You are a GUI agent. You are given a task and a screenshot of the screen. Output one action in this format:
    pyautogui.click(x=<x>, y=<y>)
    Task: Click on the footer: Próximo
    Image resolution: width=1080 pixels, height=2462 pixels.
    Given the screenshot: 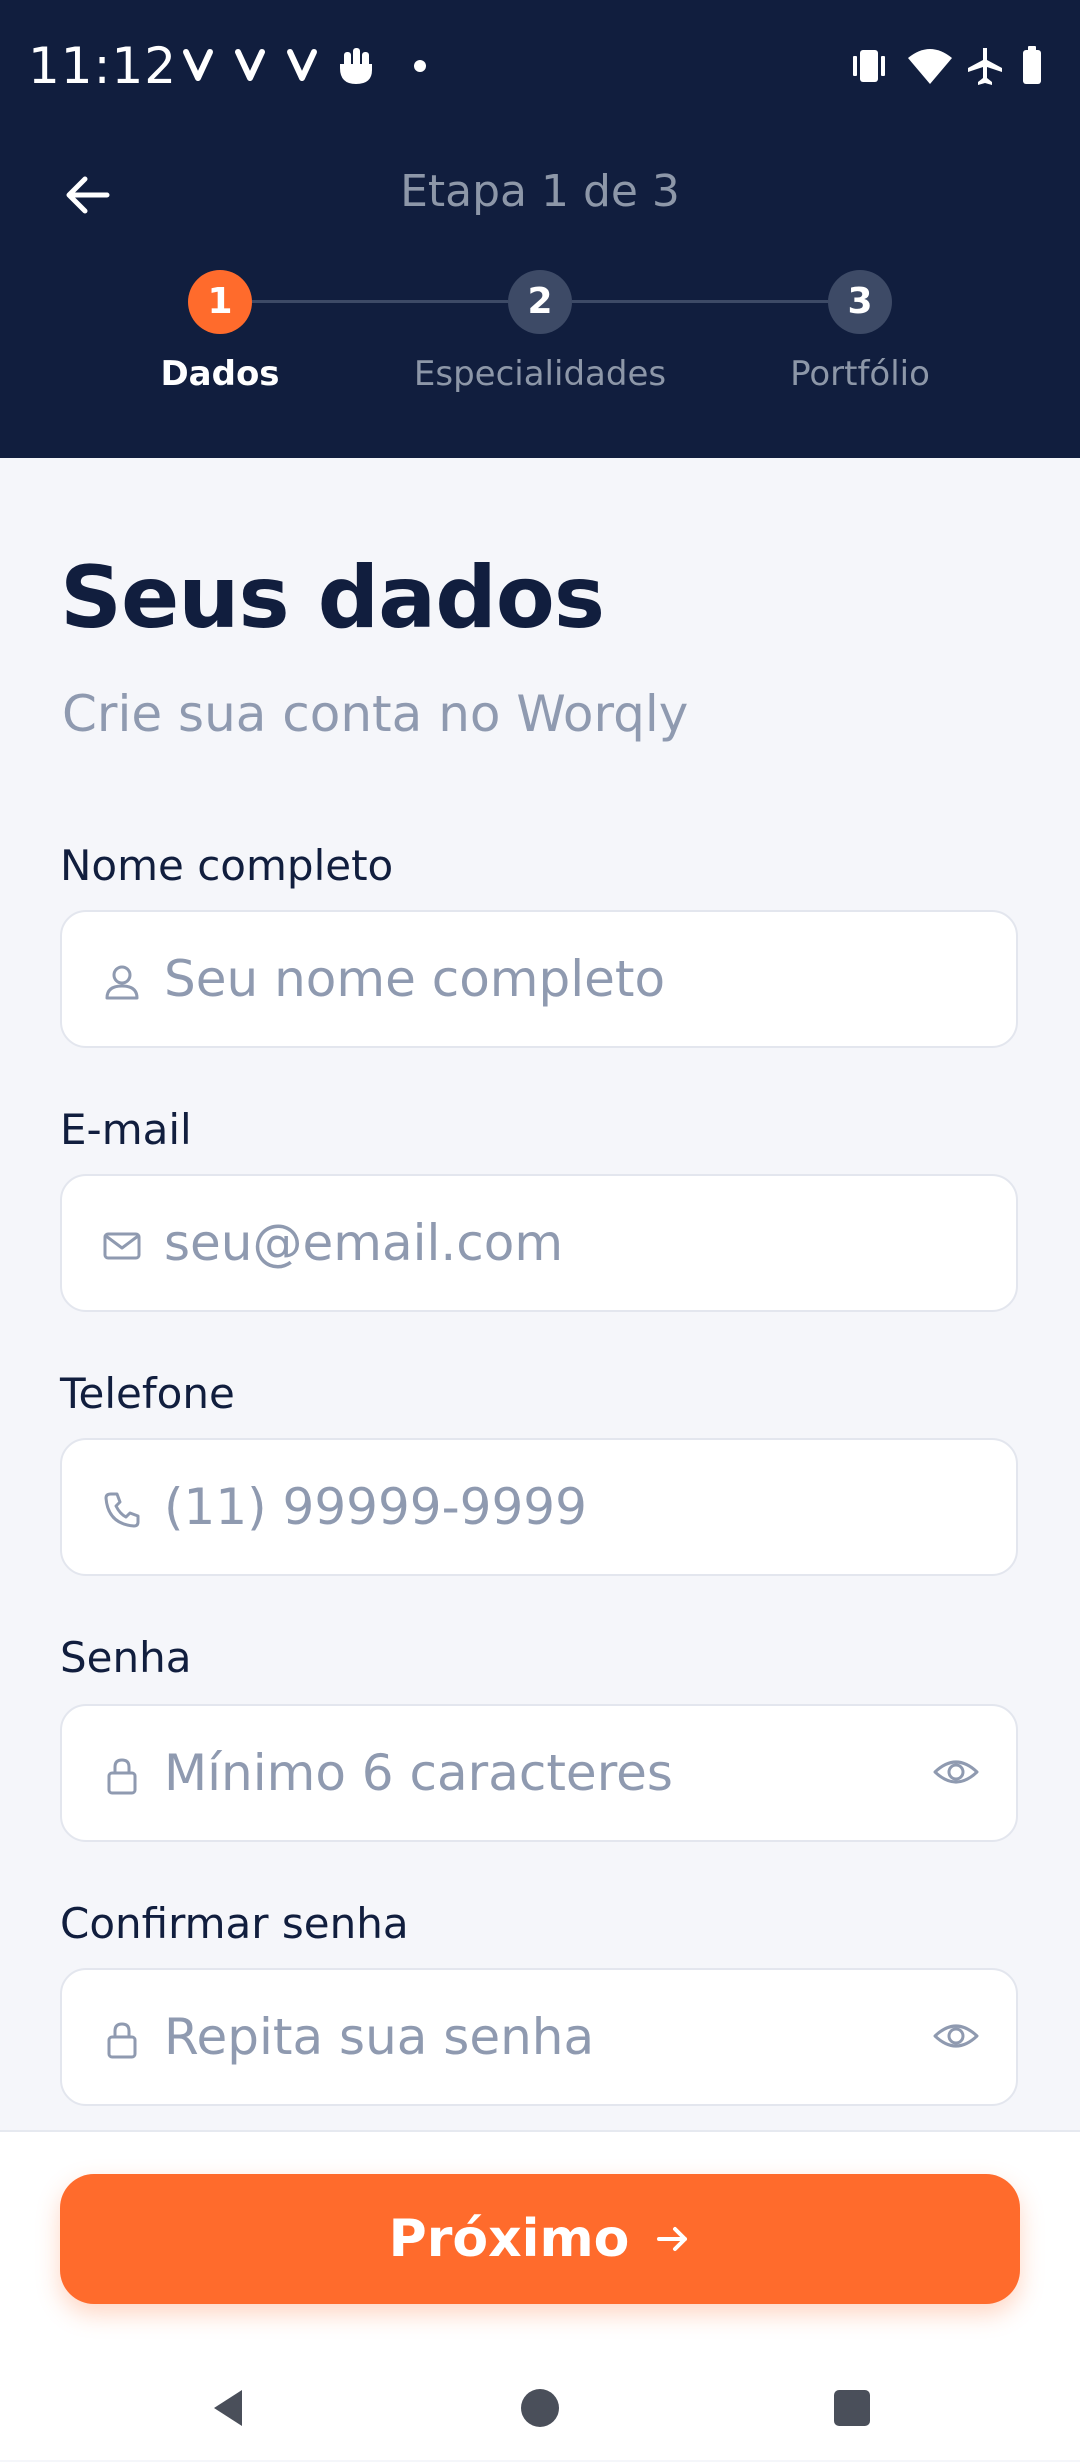 What is the action you would take?
    pyautogui.click(x=540, y=2295)
    